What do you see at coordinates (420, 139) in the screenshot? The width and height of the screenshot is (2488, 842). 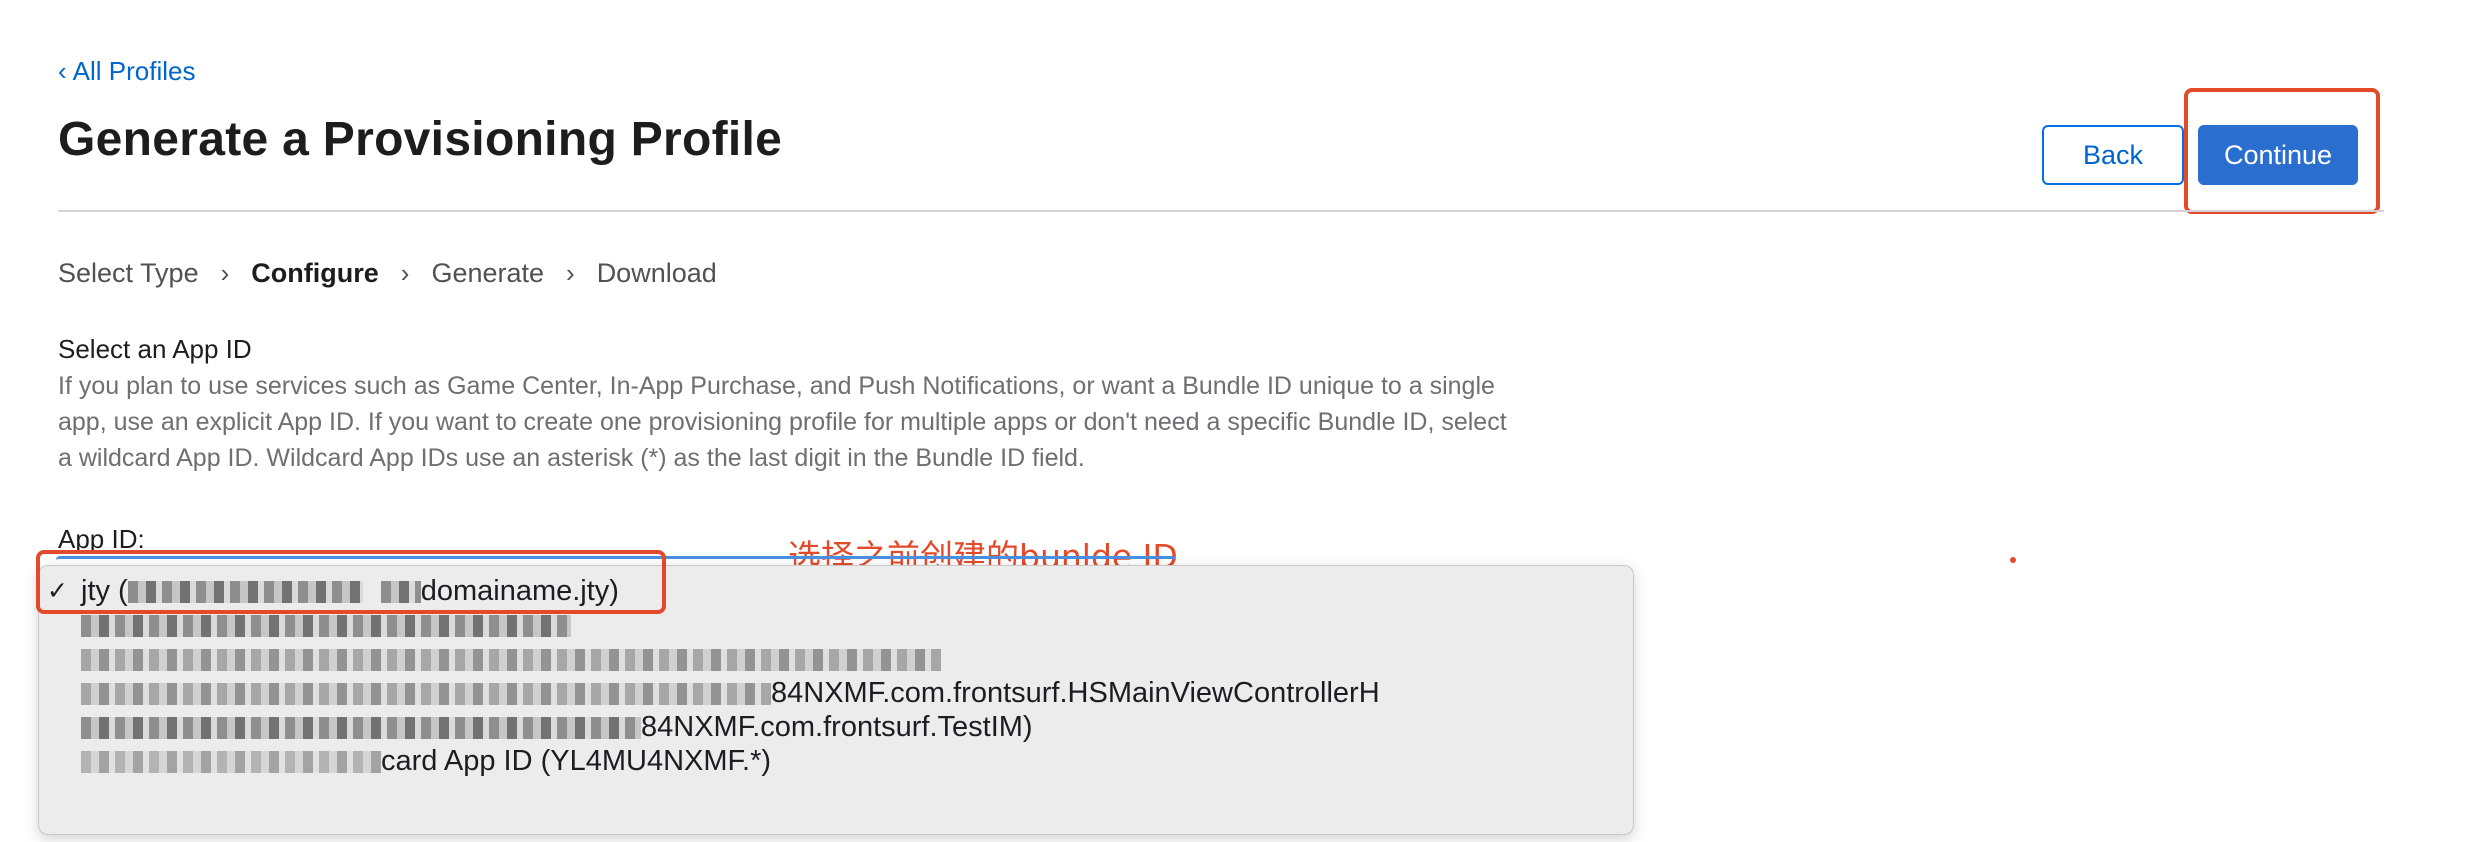 I see `page-title: Generate a Provisioning Profile` at bounding box center [420, 139].